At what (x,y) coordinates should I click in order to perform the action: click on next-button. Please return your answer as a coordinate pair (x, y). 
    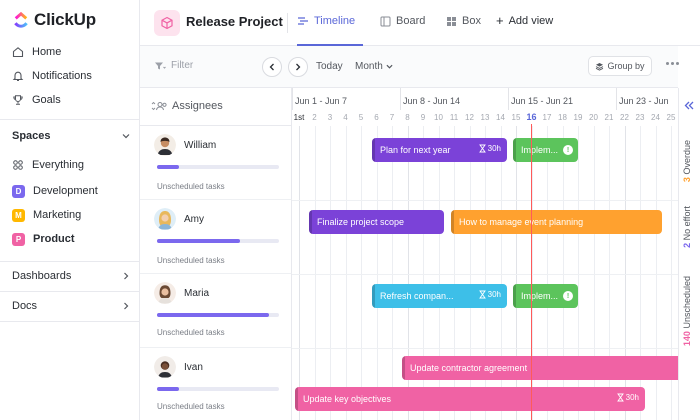
    Looking at the image, I should click on (298, 67).